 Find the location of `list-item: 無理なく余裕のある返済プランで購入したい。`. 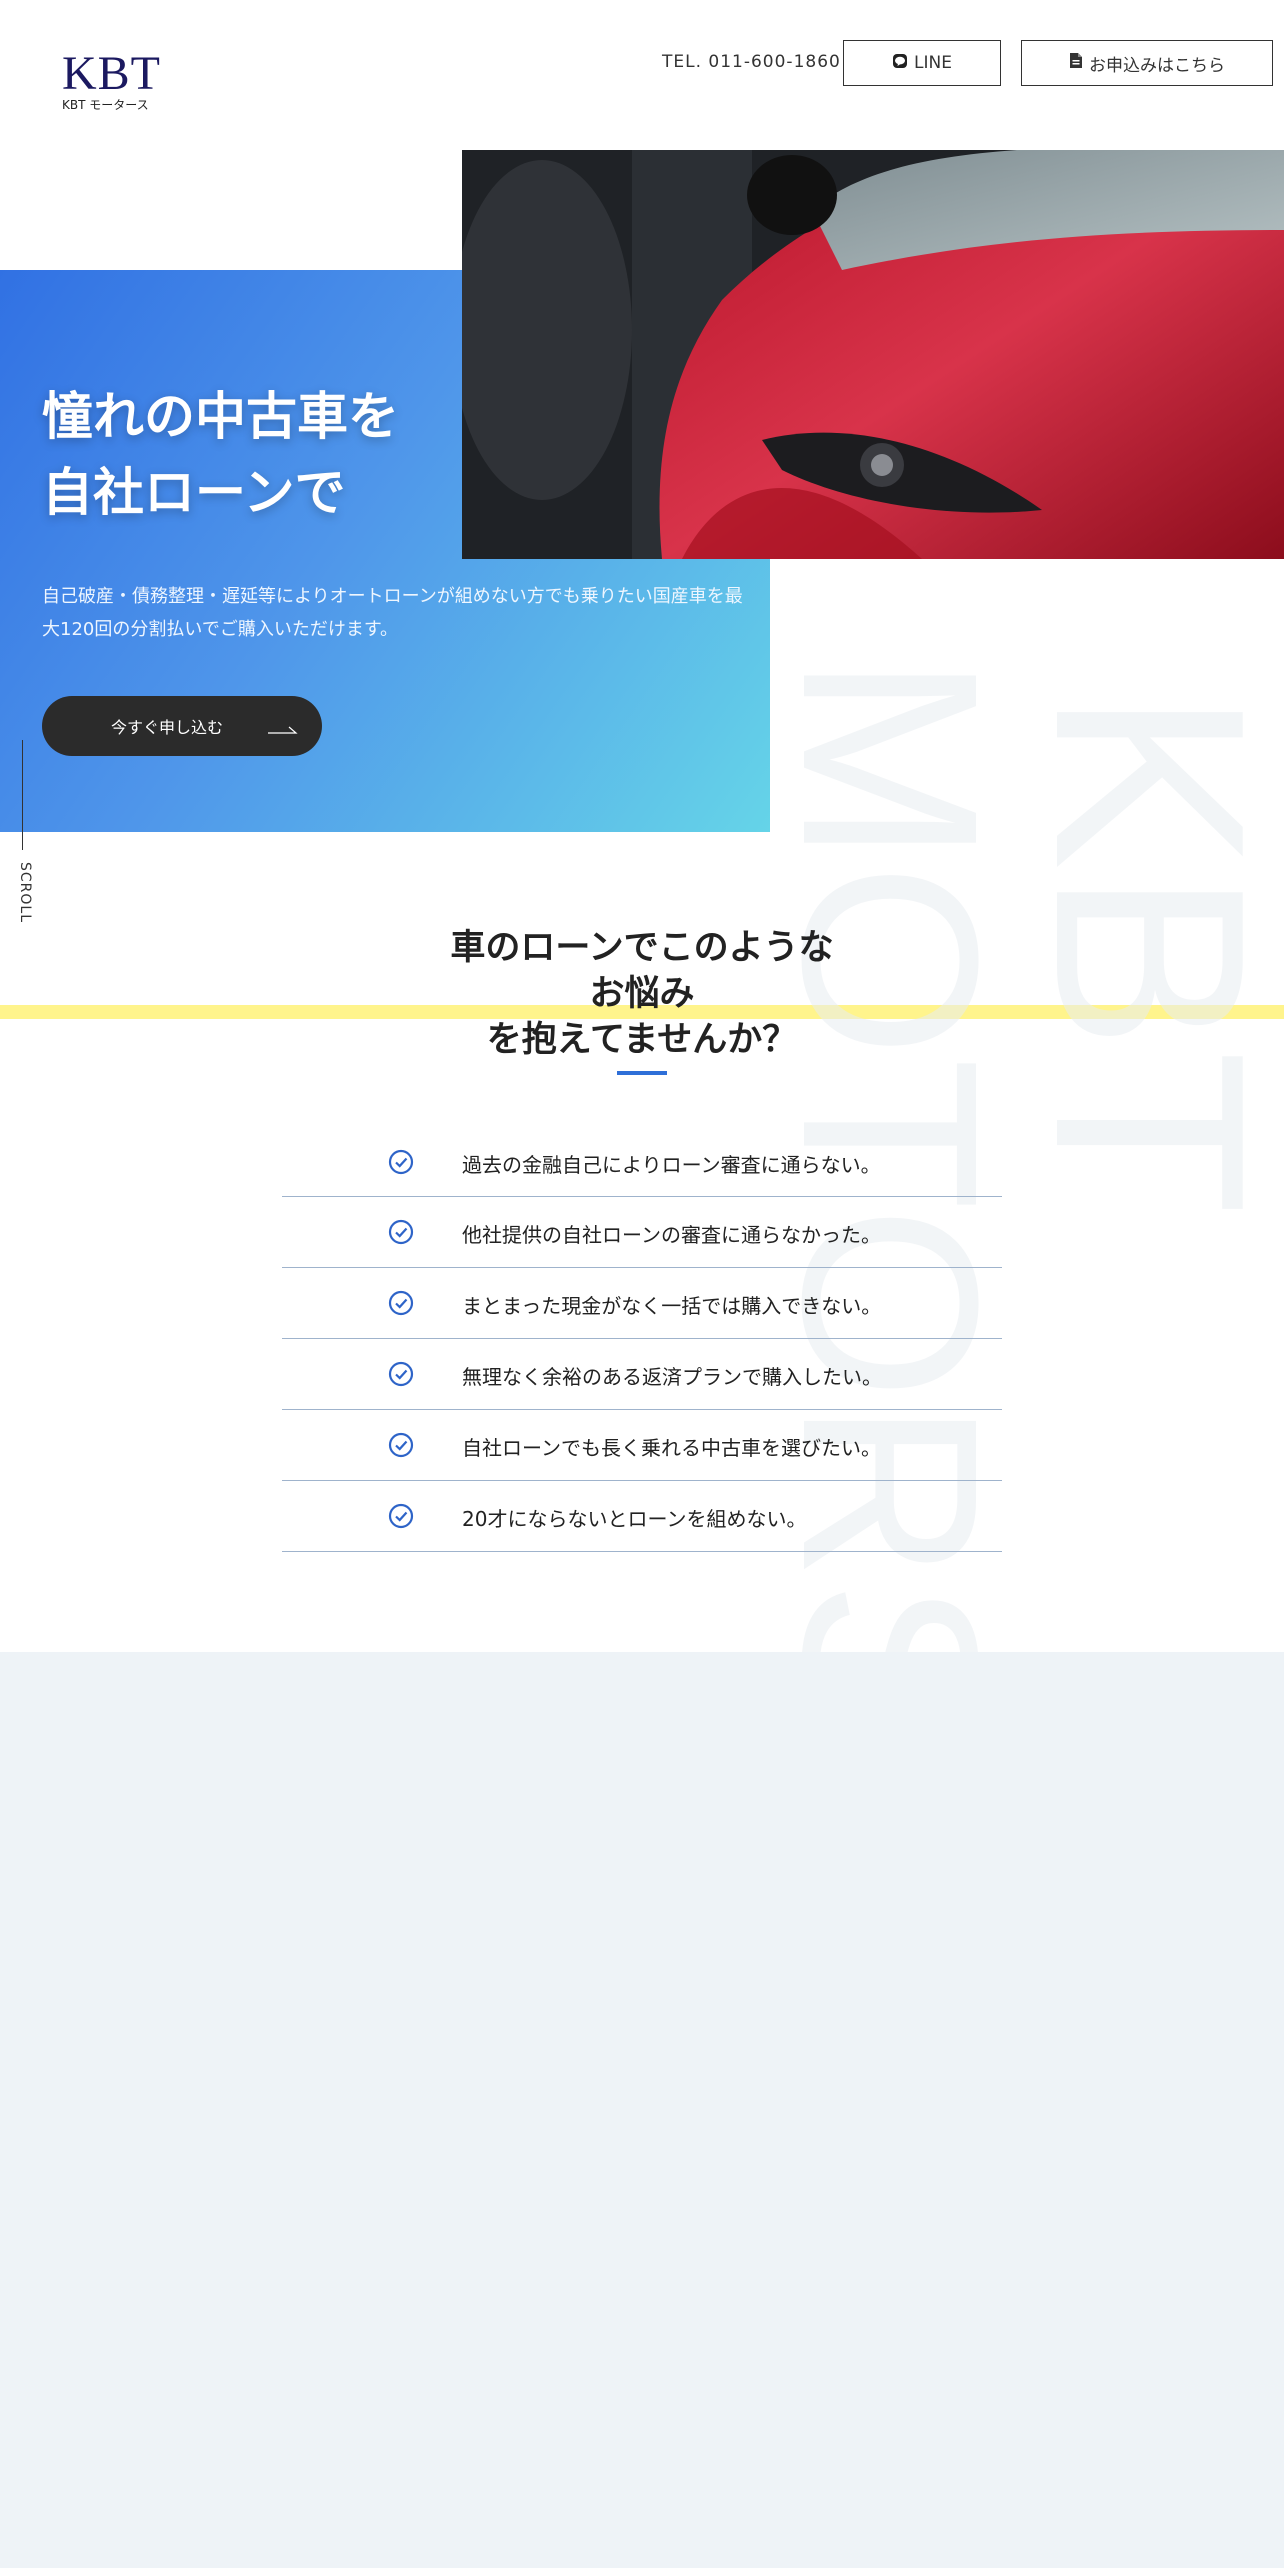

list-item: 無理なく余裕のある返済プランで購入したい。 is located at coordinates (642, 1374).